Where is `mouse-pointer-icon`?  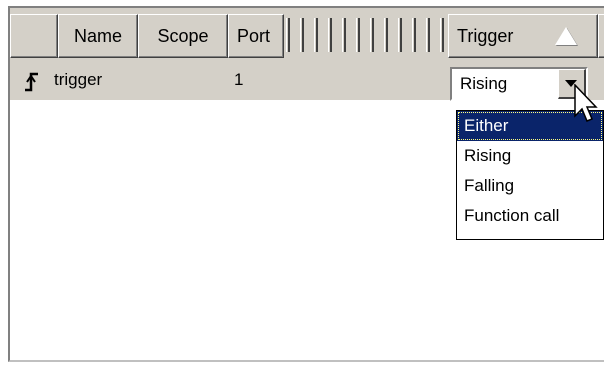
mouse-pointer-icon is located at coordinates (586, 103).